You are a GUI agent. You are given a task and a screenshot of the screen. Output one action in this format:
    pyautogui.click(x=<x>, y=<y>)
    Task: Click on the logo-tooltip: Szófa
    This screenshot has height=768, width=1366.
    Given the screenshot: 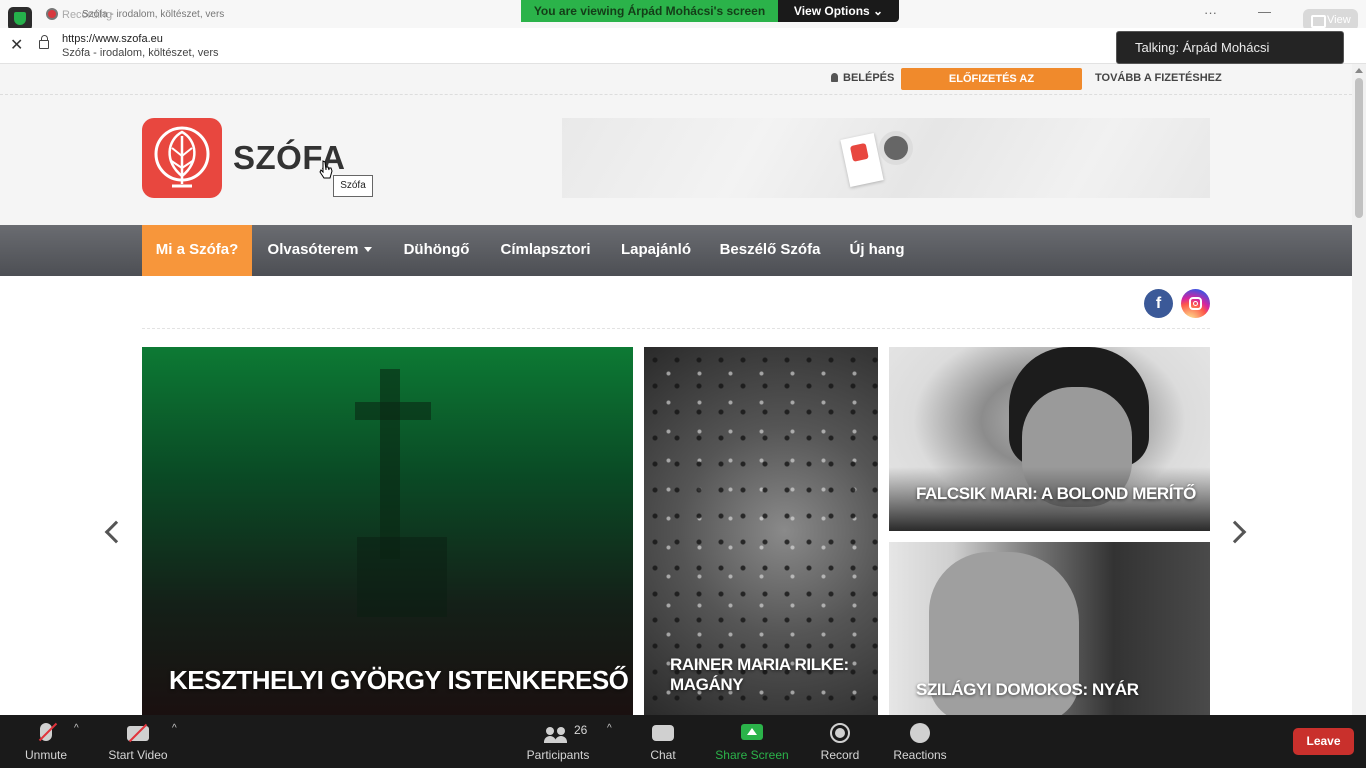 What is the action you would take?
    pyautogui.click(x=353, y=186)
    